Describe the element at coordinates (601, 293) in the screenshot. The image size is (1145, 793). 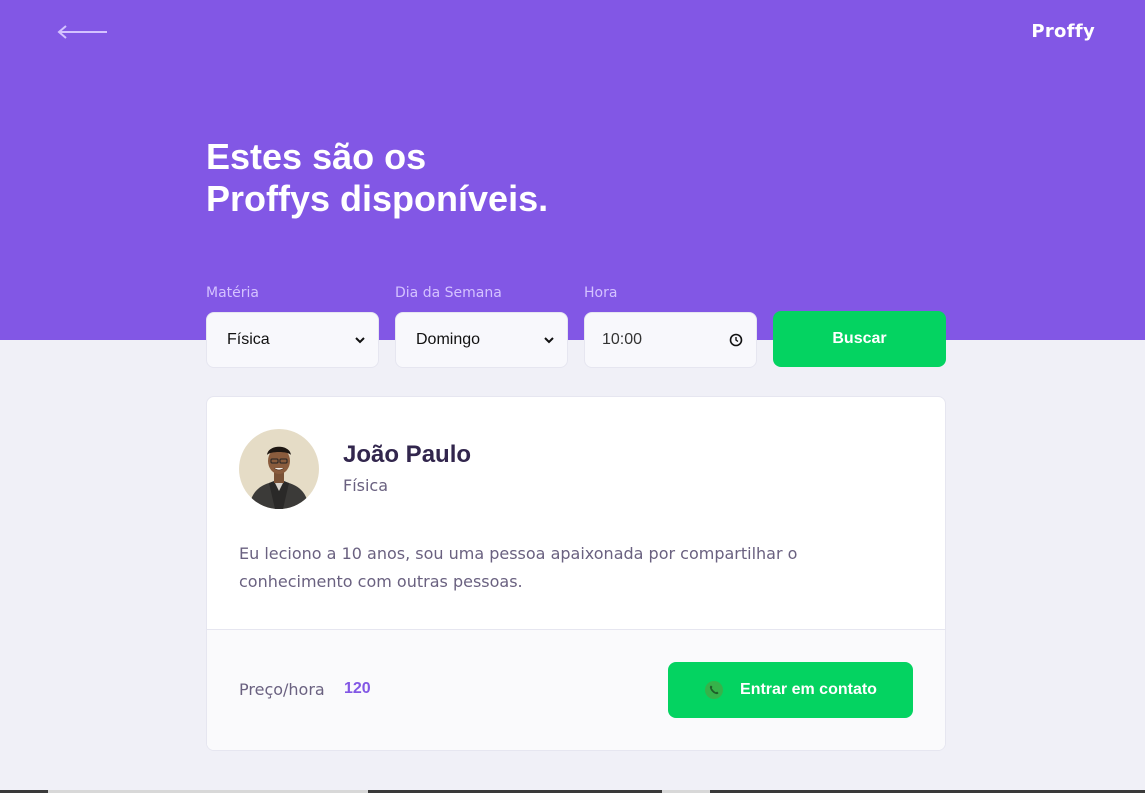
I see `time-label: Hora` at that location.